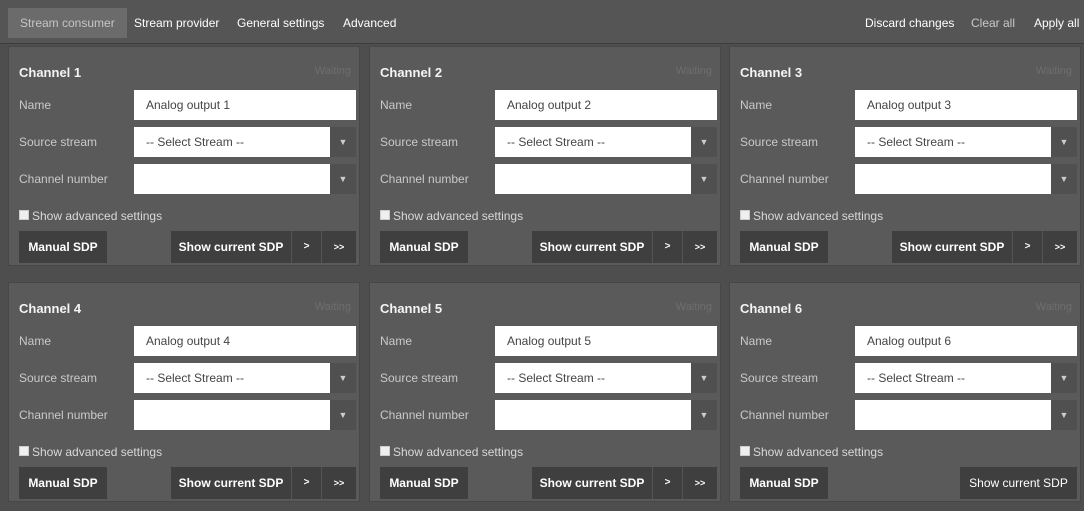 The image size is (1084, 511). I want to click on tab-stream-provider: Stream provider, so click(176, 23).